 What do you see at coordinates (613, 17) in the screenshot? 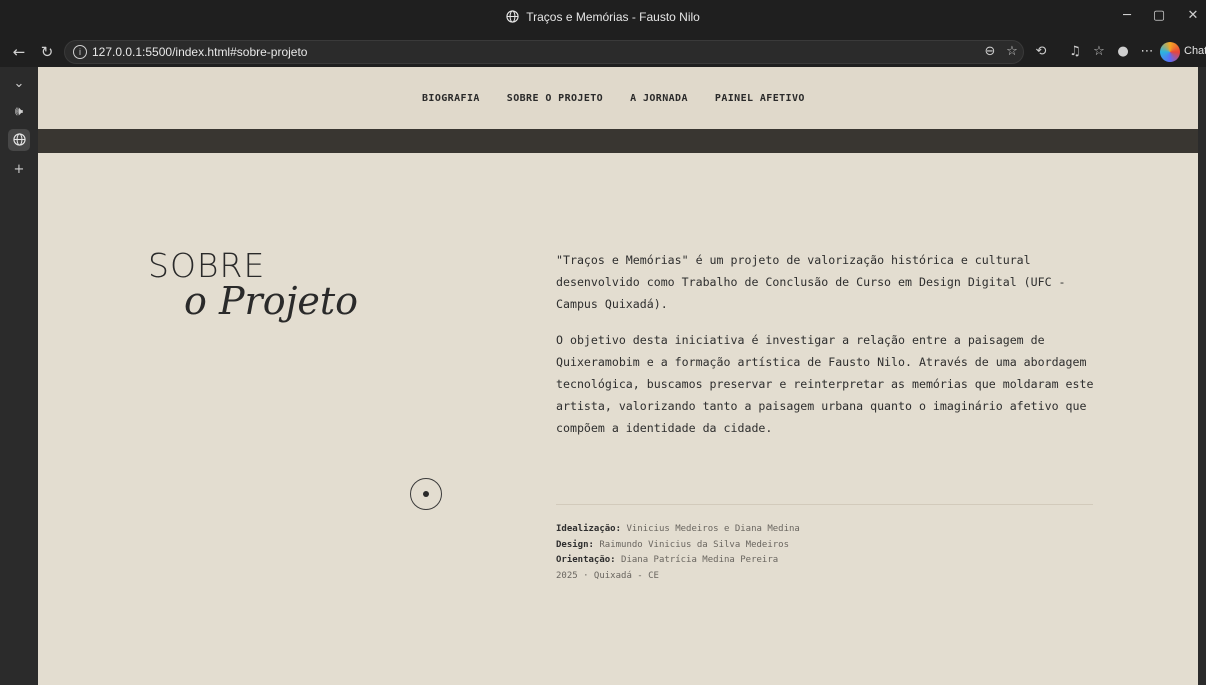
I see `window-title-text: Traços e Memórias - Fausto Nilo` at bounding box center [613, 17].